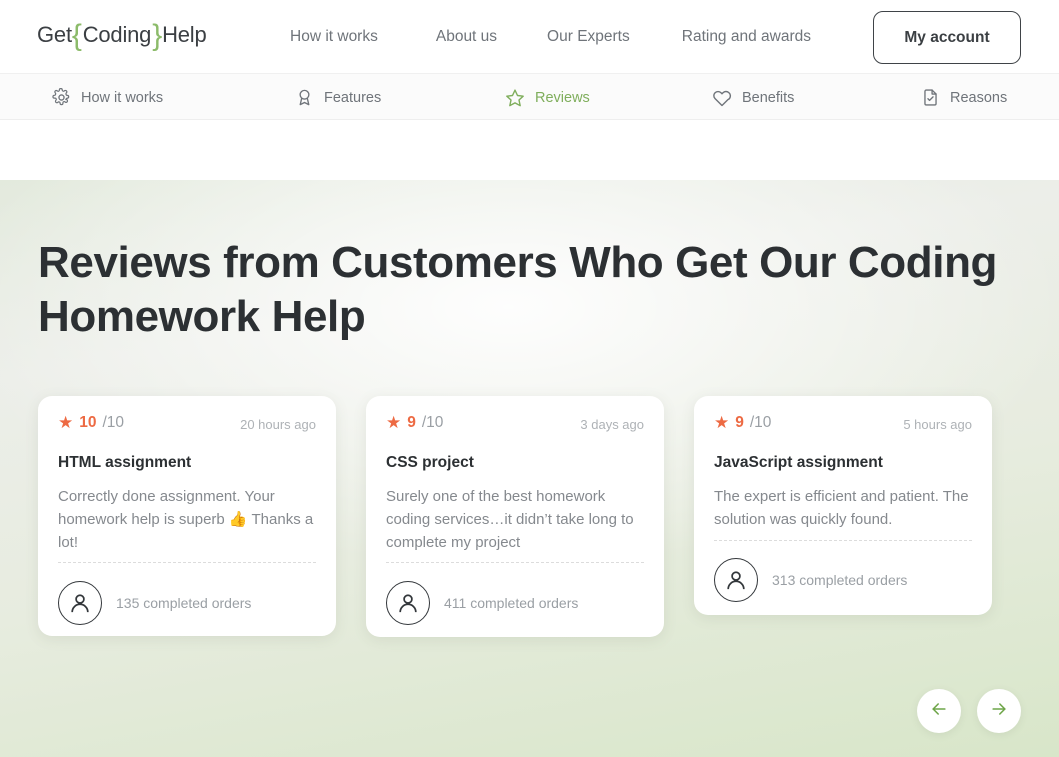 This screenshot has width=1059, height=757. I want to click on arrow-right-icon, so click(999, 711).